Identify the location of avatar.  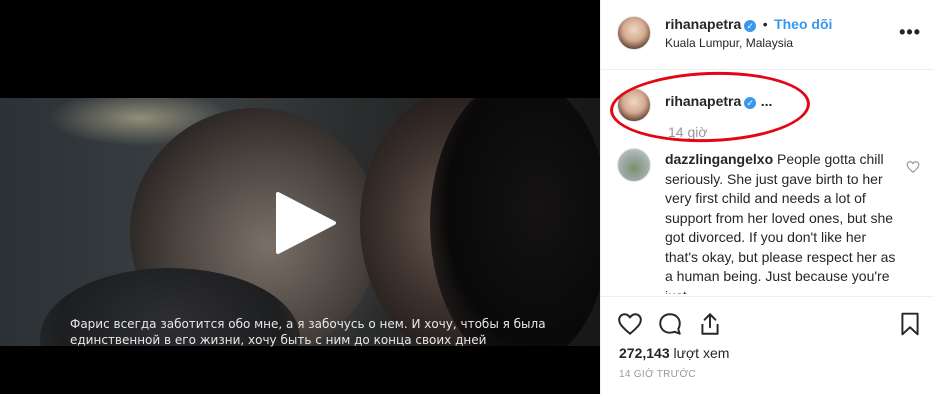
(634, 33).